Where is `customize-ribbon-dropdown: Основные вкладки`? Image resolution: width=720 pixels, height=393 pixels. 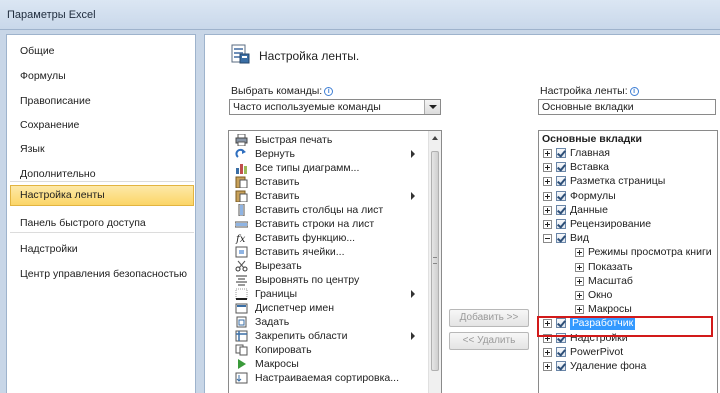
customize-ribbon-dropdown: Основные вкладки is located at coordinates (627, 107).